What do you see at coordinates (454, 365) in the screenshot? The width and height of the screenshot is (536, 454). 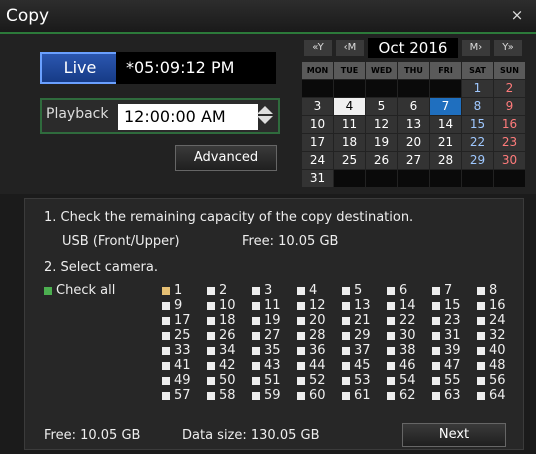 I see `camera-checkbox: 47` at bounding box center [454, 365].